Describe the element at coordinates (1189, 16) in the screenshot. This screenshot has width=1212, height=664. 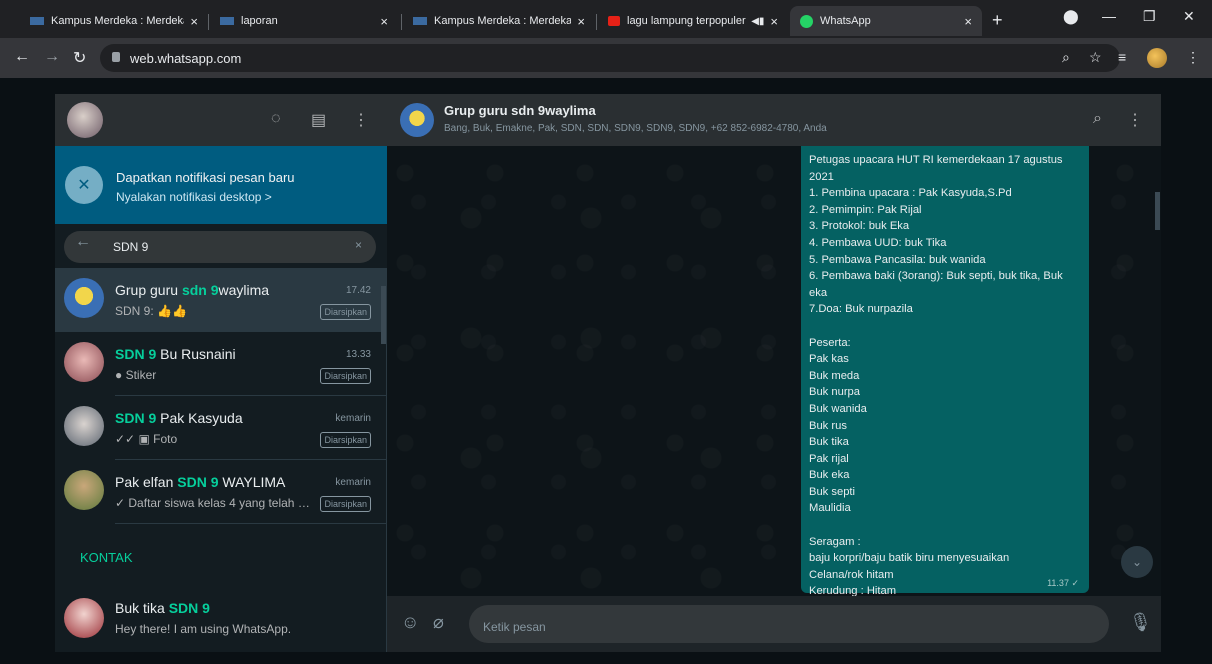
I see `close-icon: ✕` at that location.